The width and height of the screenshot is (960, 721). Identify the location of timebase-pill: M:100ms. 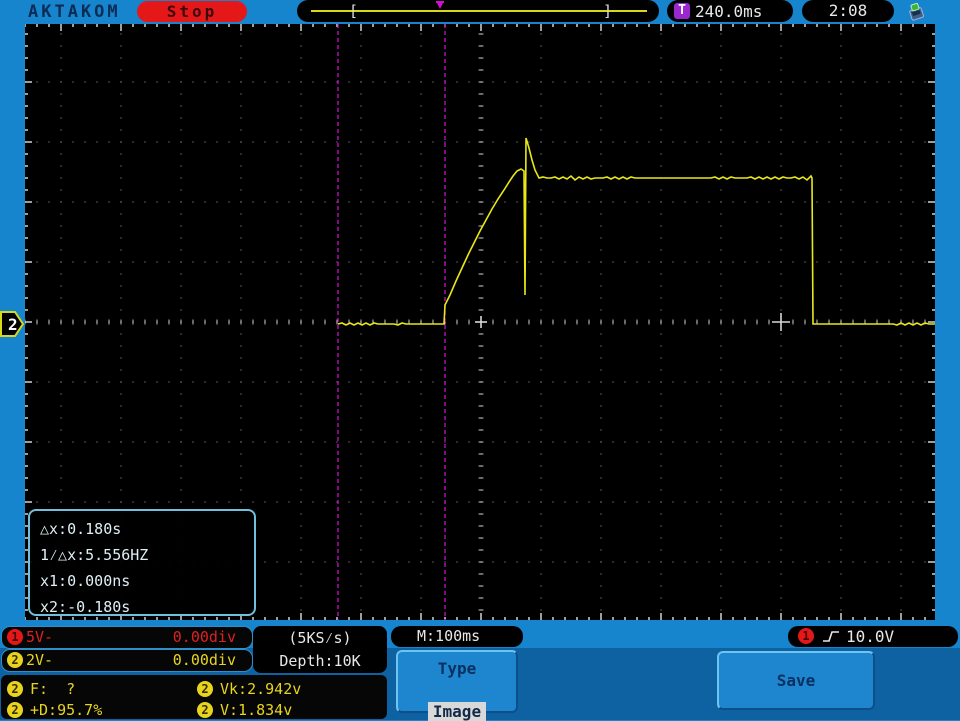
(457, 636).